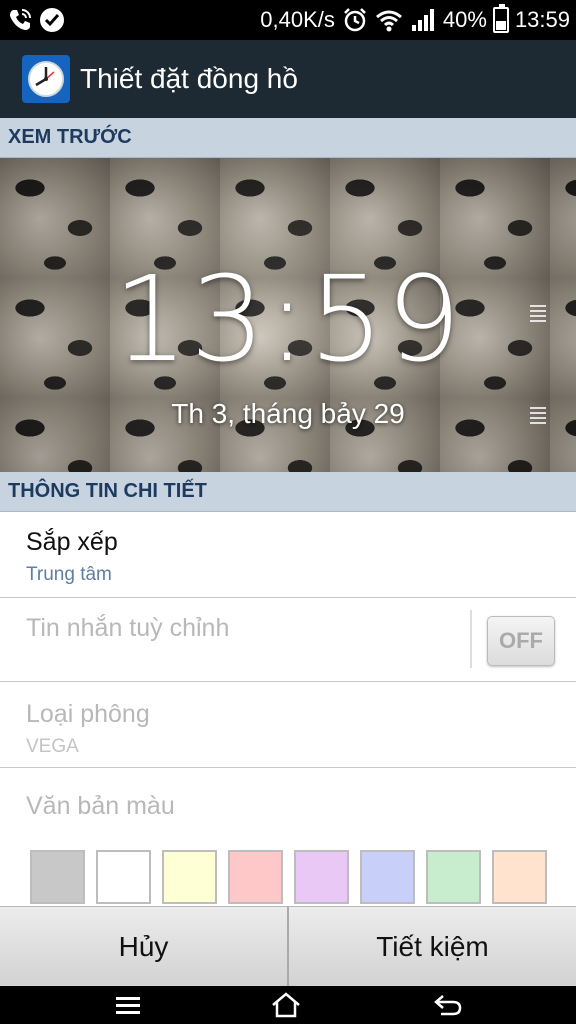 The width and height of the screenshot is (576, 1024). Describe the element at coordinates (72, 542) in the screenshot. I see `arrange-title: Sắp xếp` at that location.